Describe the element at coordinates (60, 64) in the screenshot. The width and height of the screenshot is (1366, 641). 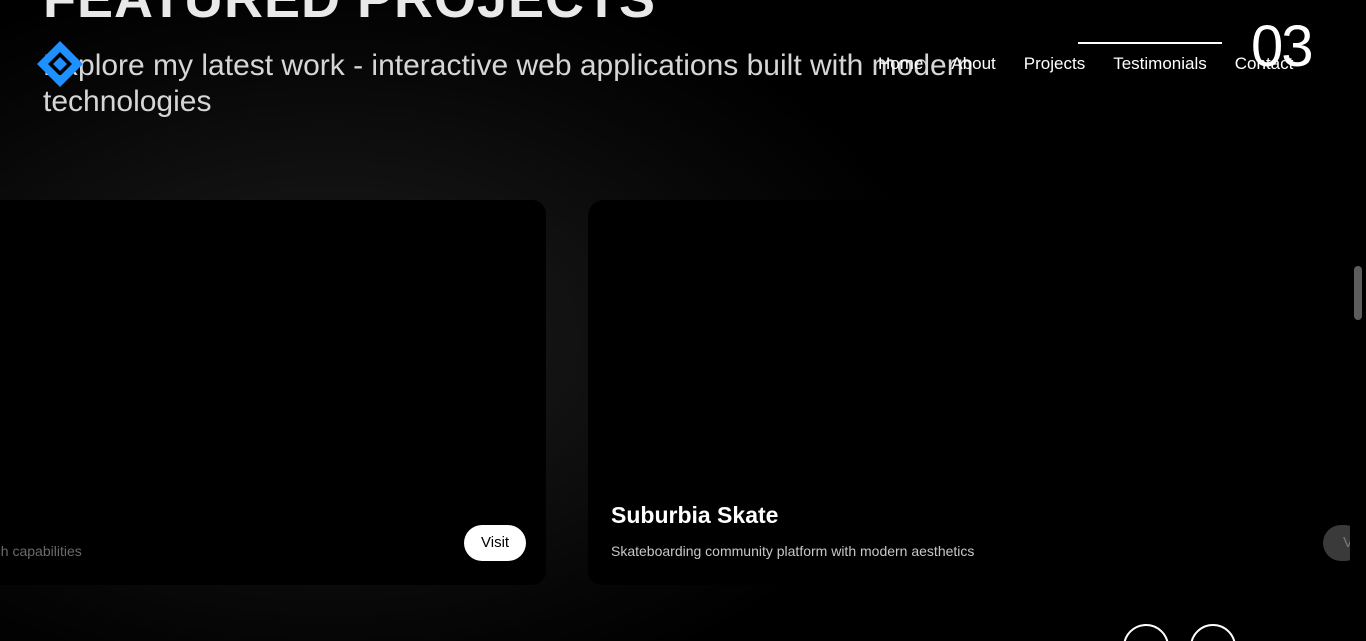
I see `diamond-logo-icon` at that location.